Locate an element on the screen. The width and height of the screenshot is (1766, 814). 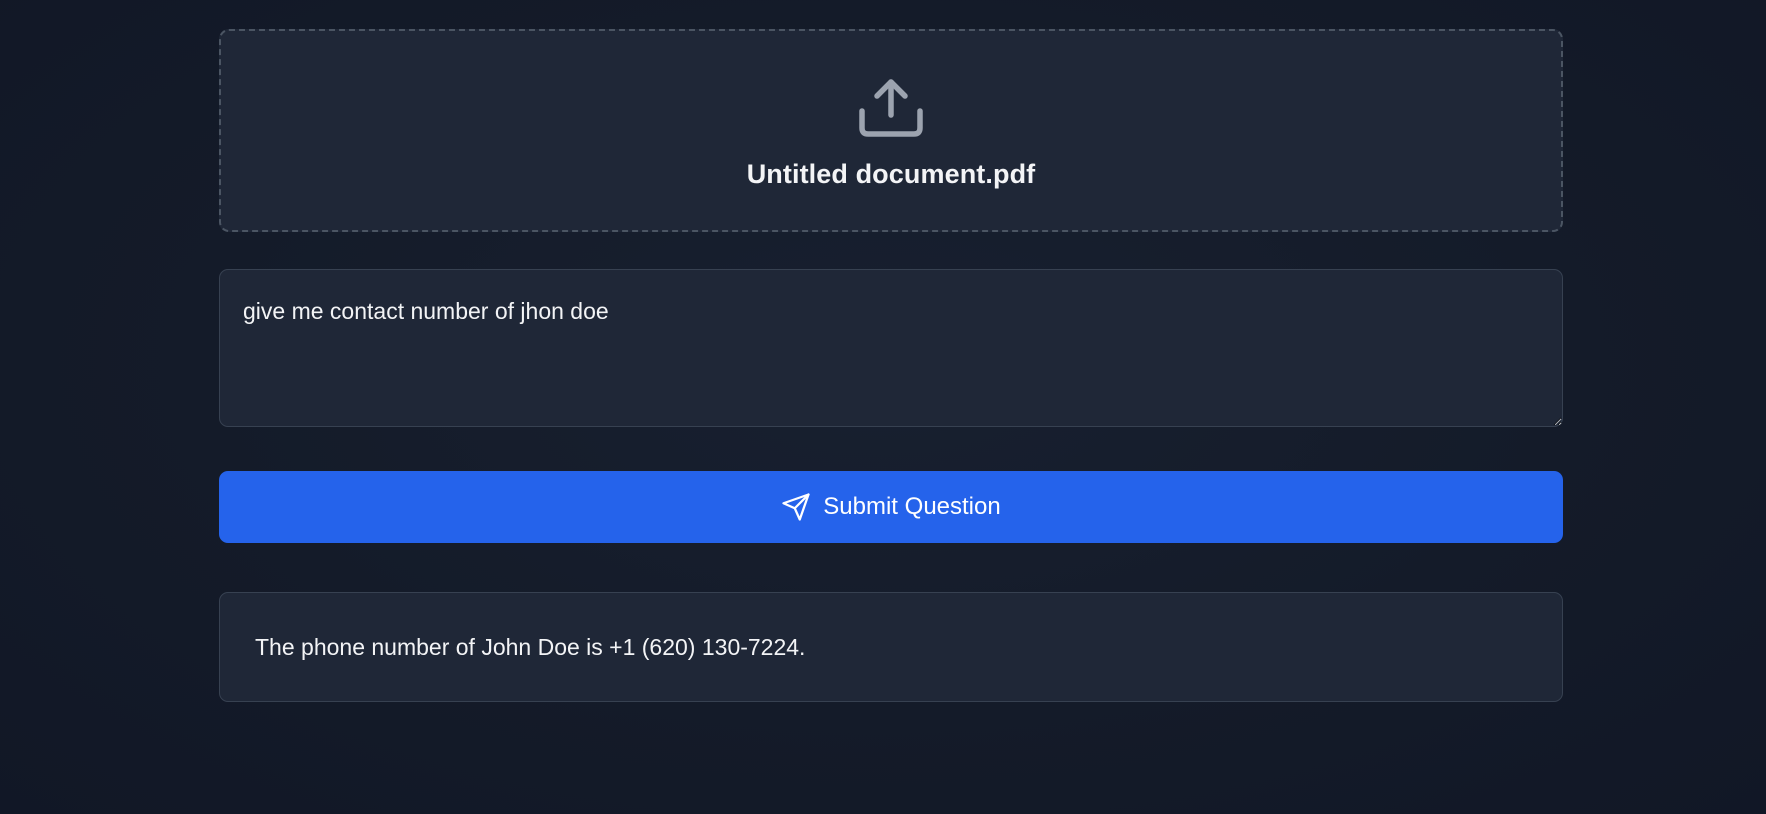
submit-button-label: Submit Question is located at coordinates (912, 506).